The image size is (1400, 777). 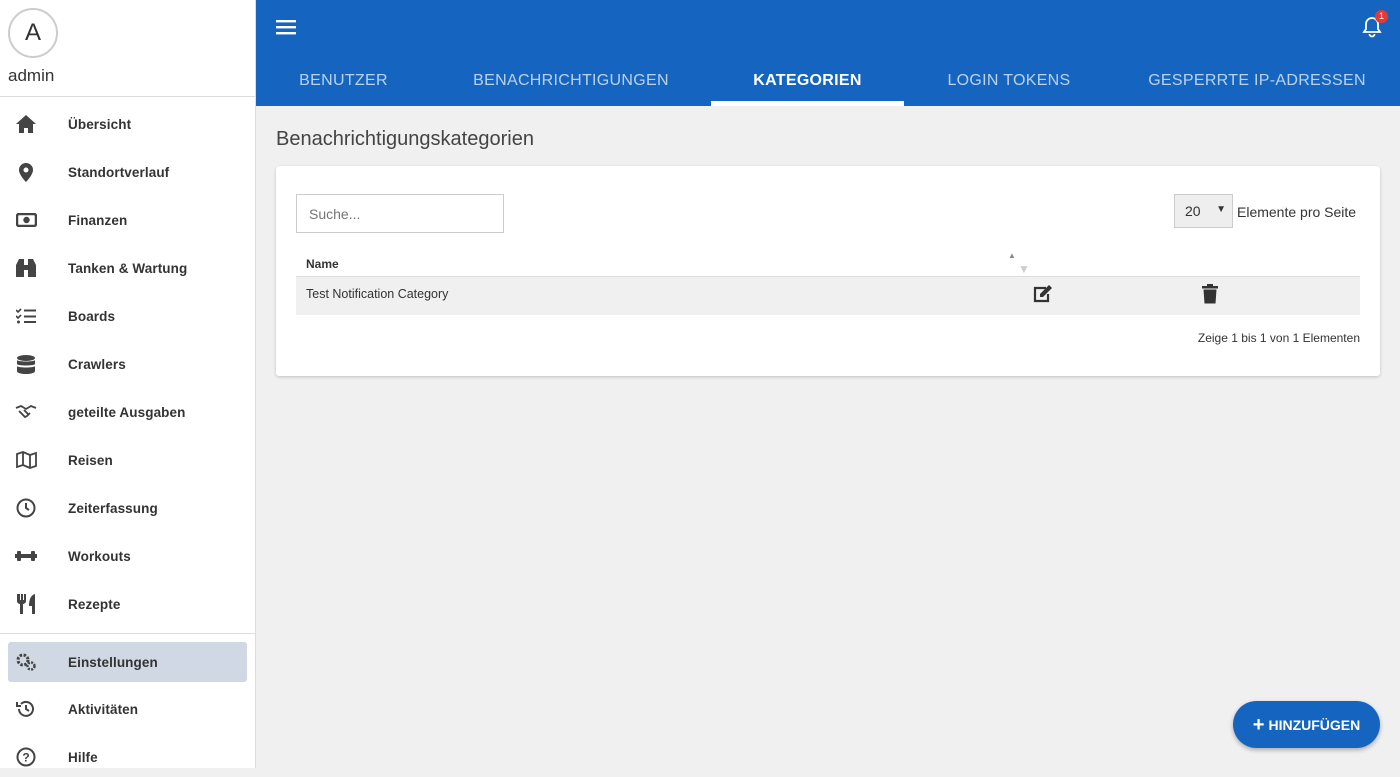 What do you see at coordinates (405, 139) in the screenshot?
I see `page-title: Benachrichtigungskategorien` at bounding box center [405, 139].